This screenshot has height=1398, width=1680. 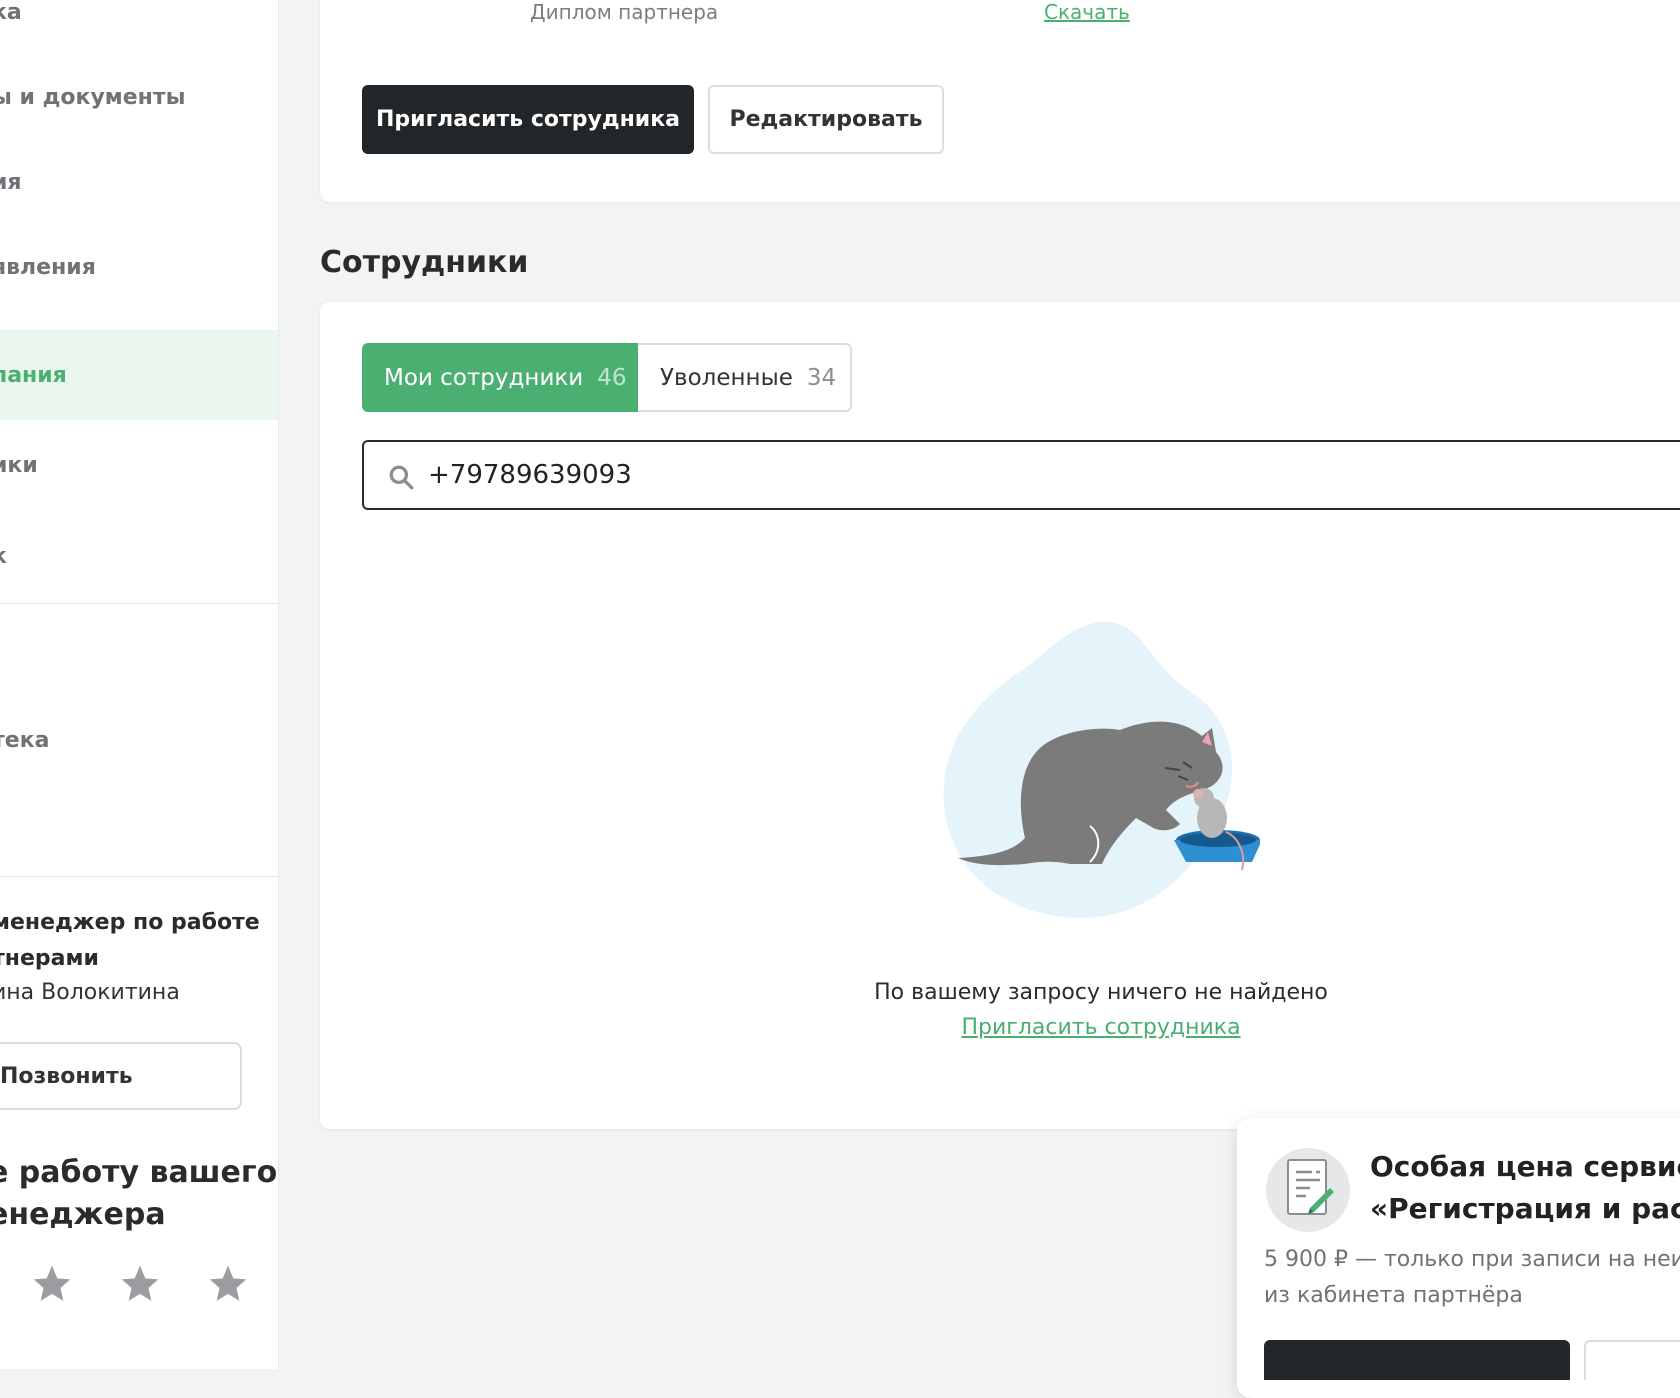 What do you see at coordinates (1028, 475) in the screenshot?
I see `search-input` at bounding box center [1028, 475].